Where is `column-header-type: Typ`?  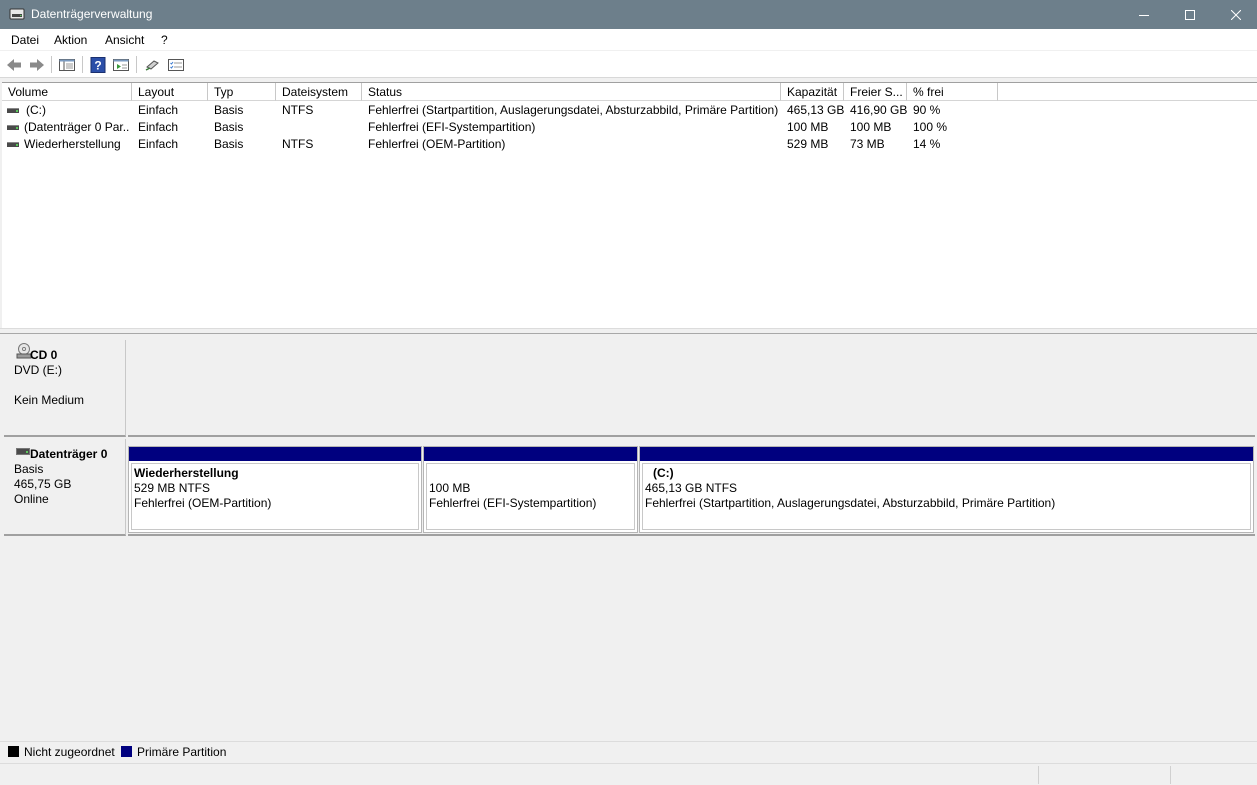 column-header-type: Typ is located at coordinates (242, 92).